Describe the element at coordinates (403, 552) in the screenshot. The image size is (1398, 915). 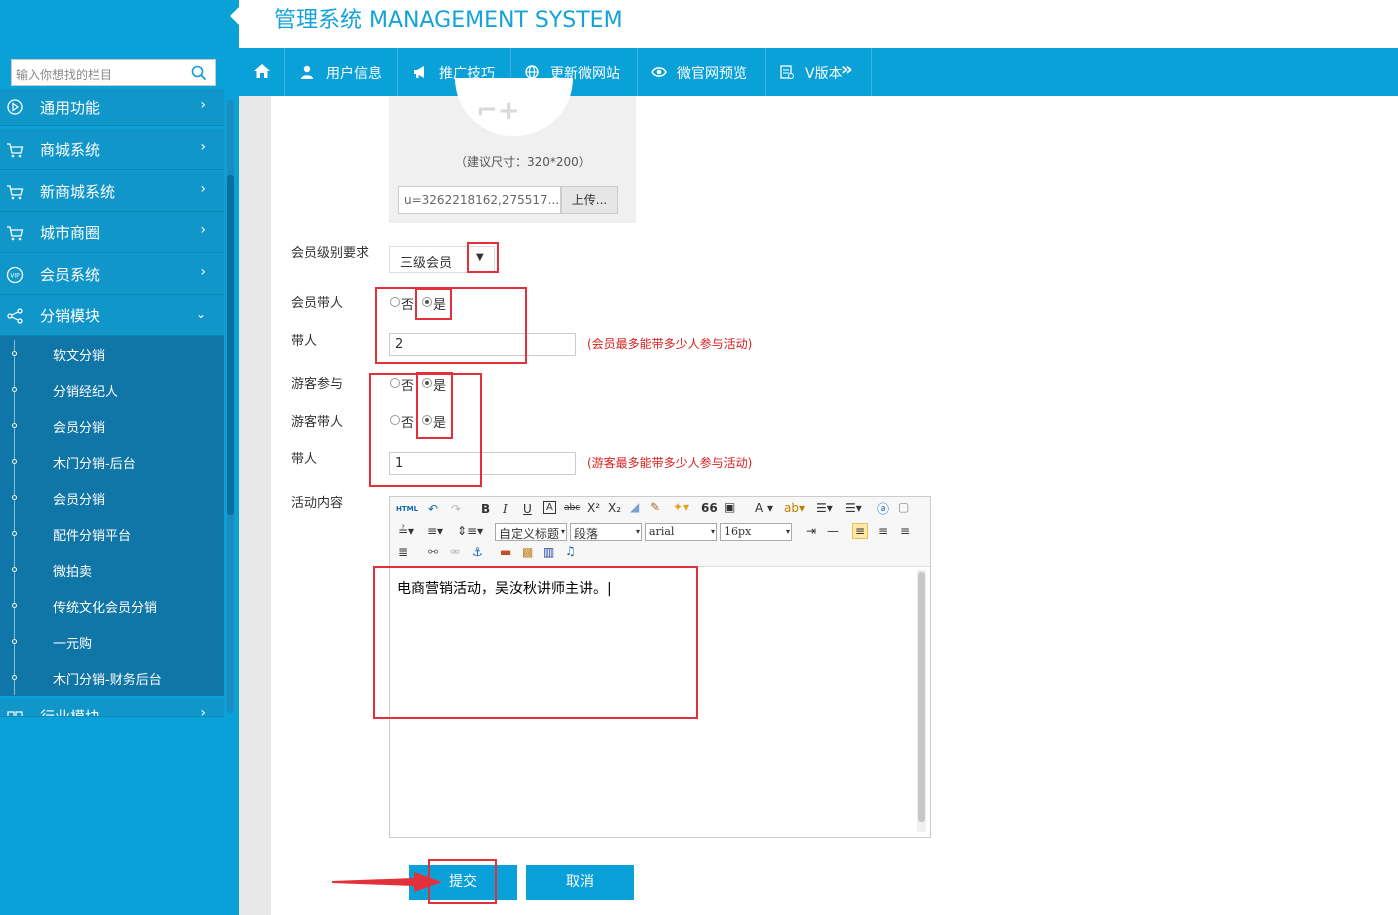
I see `justify-icon: ≣` at that location.